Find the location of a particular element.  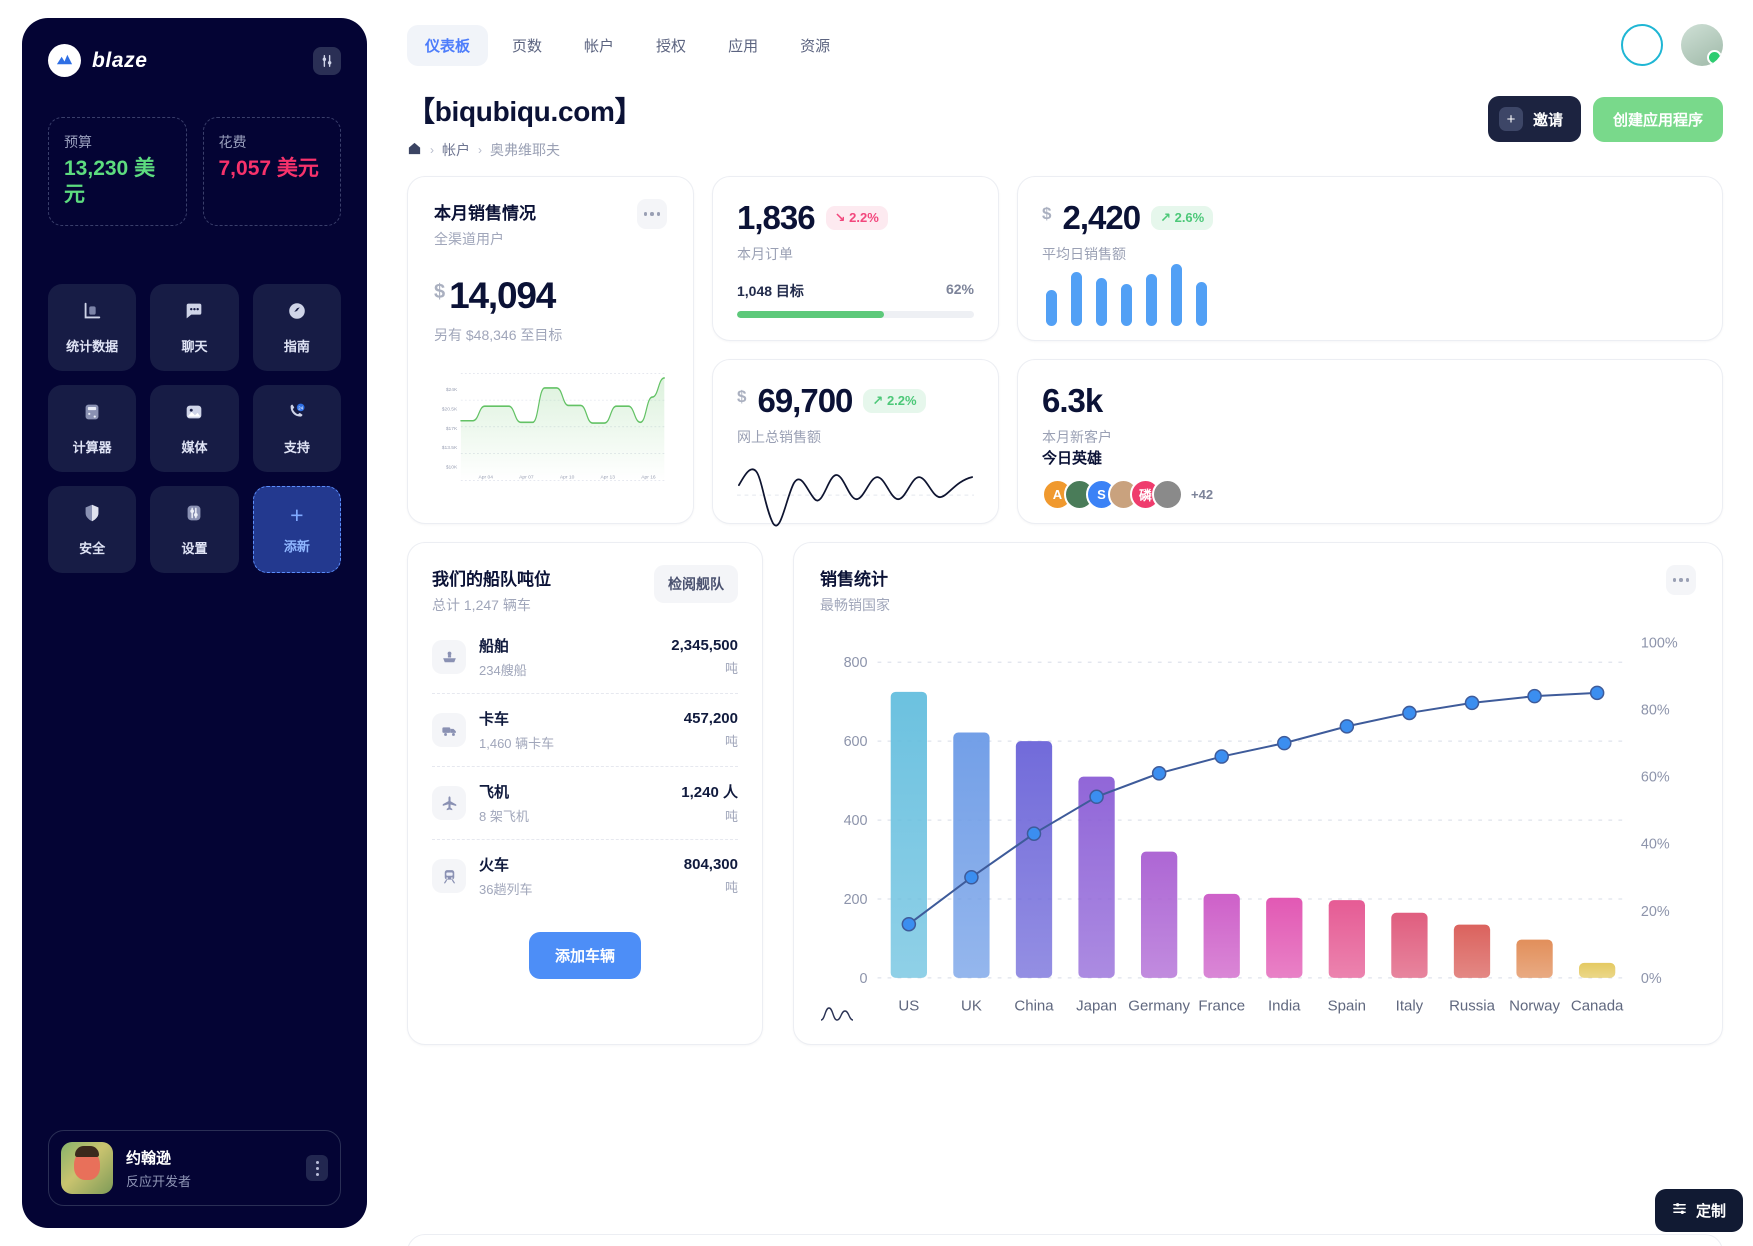

spinner-icon is located at coordinates (1642, 45).